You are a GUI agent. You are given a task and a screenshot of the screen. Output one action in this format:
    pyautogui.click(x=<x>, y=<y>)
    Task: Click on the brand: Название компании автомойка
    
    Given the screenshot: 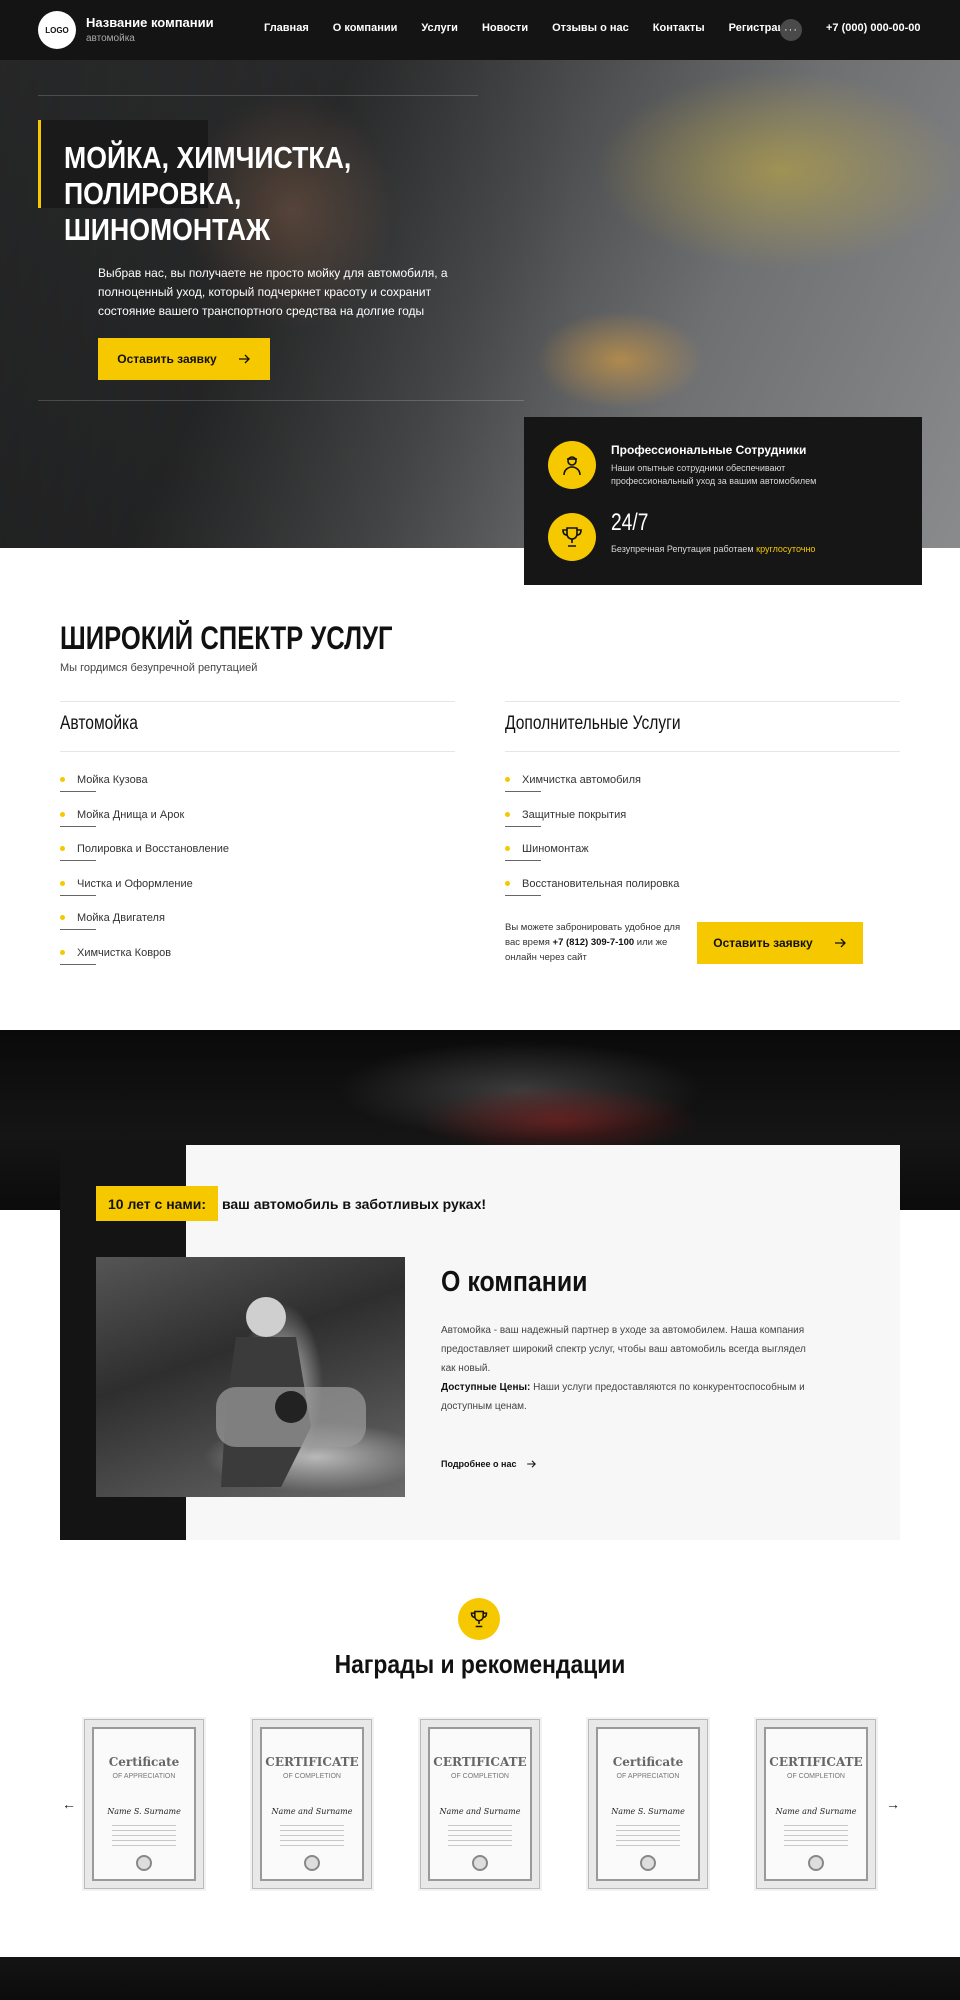 What is the action you would take?
    pyautogui.click(x=150, y=29)
    